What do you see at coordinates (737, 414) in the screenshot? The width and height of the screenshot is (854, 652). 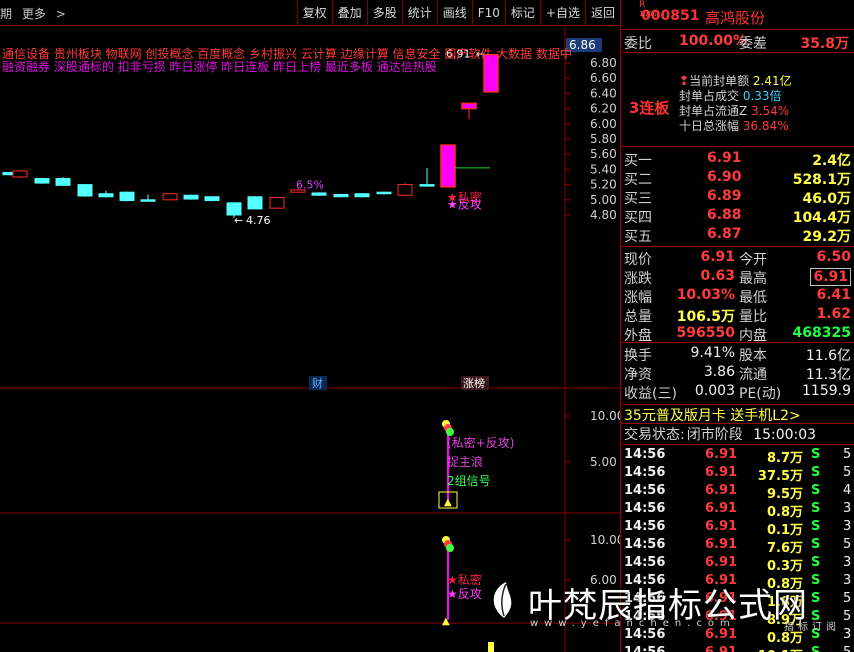 I see `promo-banner: 35元普及版月卡 送手机L2>` at bounding box center [737, 414].